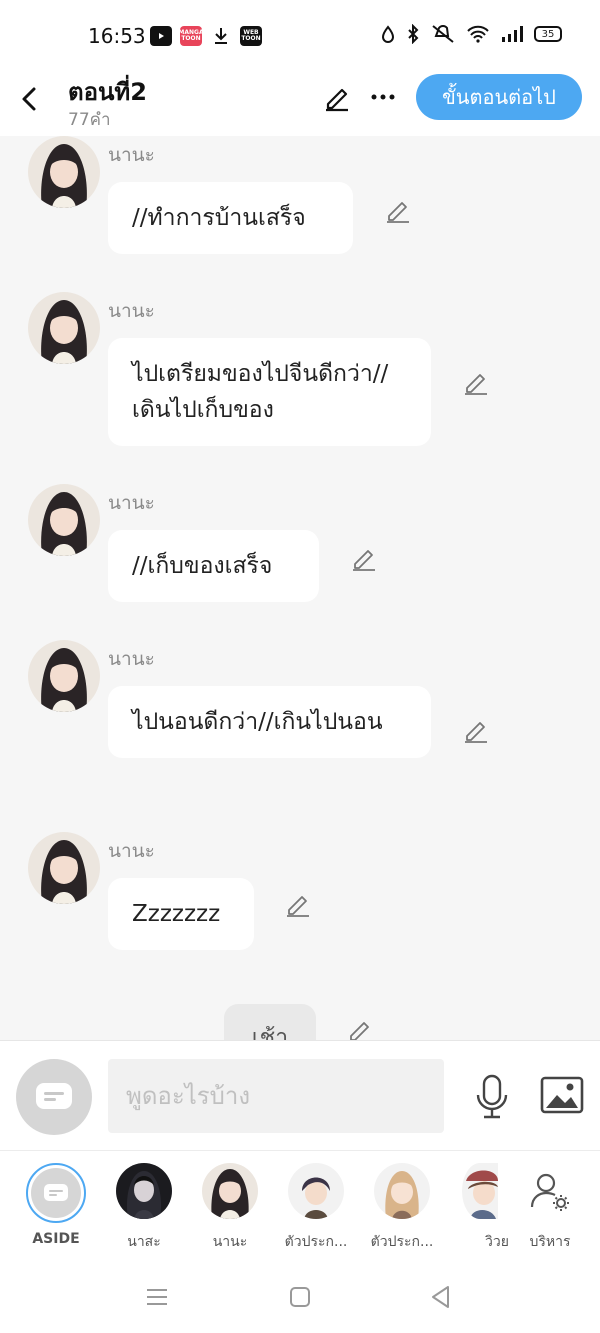 The width and height of the screenshot is (600, 1333). Describe the element at coordinates (206, 36) in the screenshot. I see `status-app-icons: MANGA TOON WEB TOON` at that location.